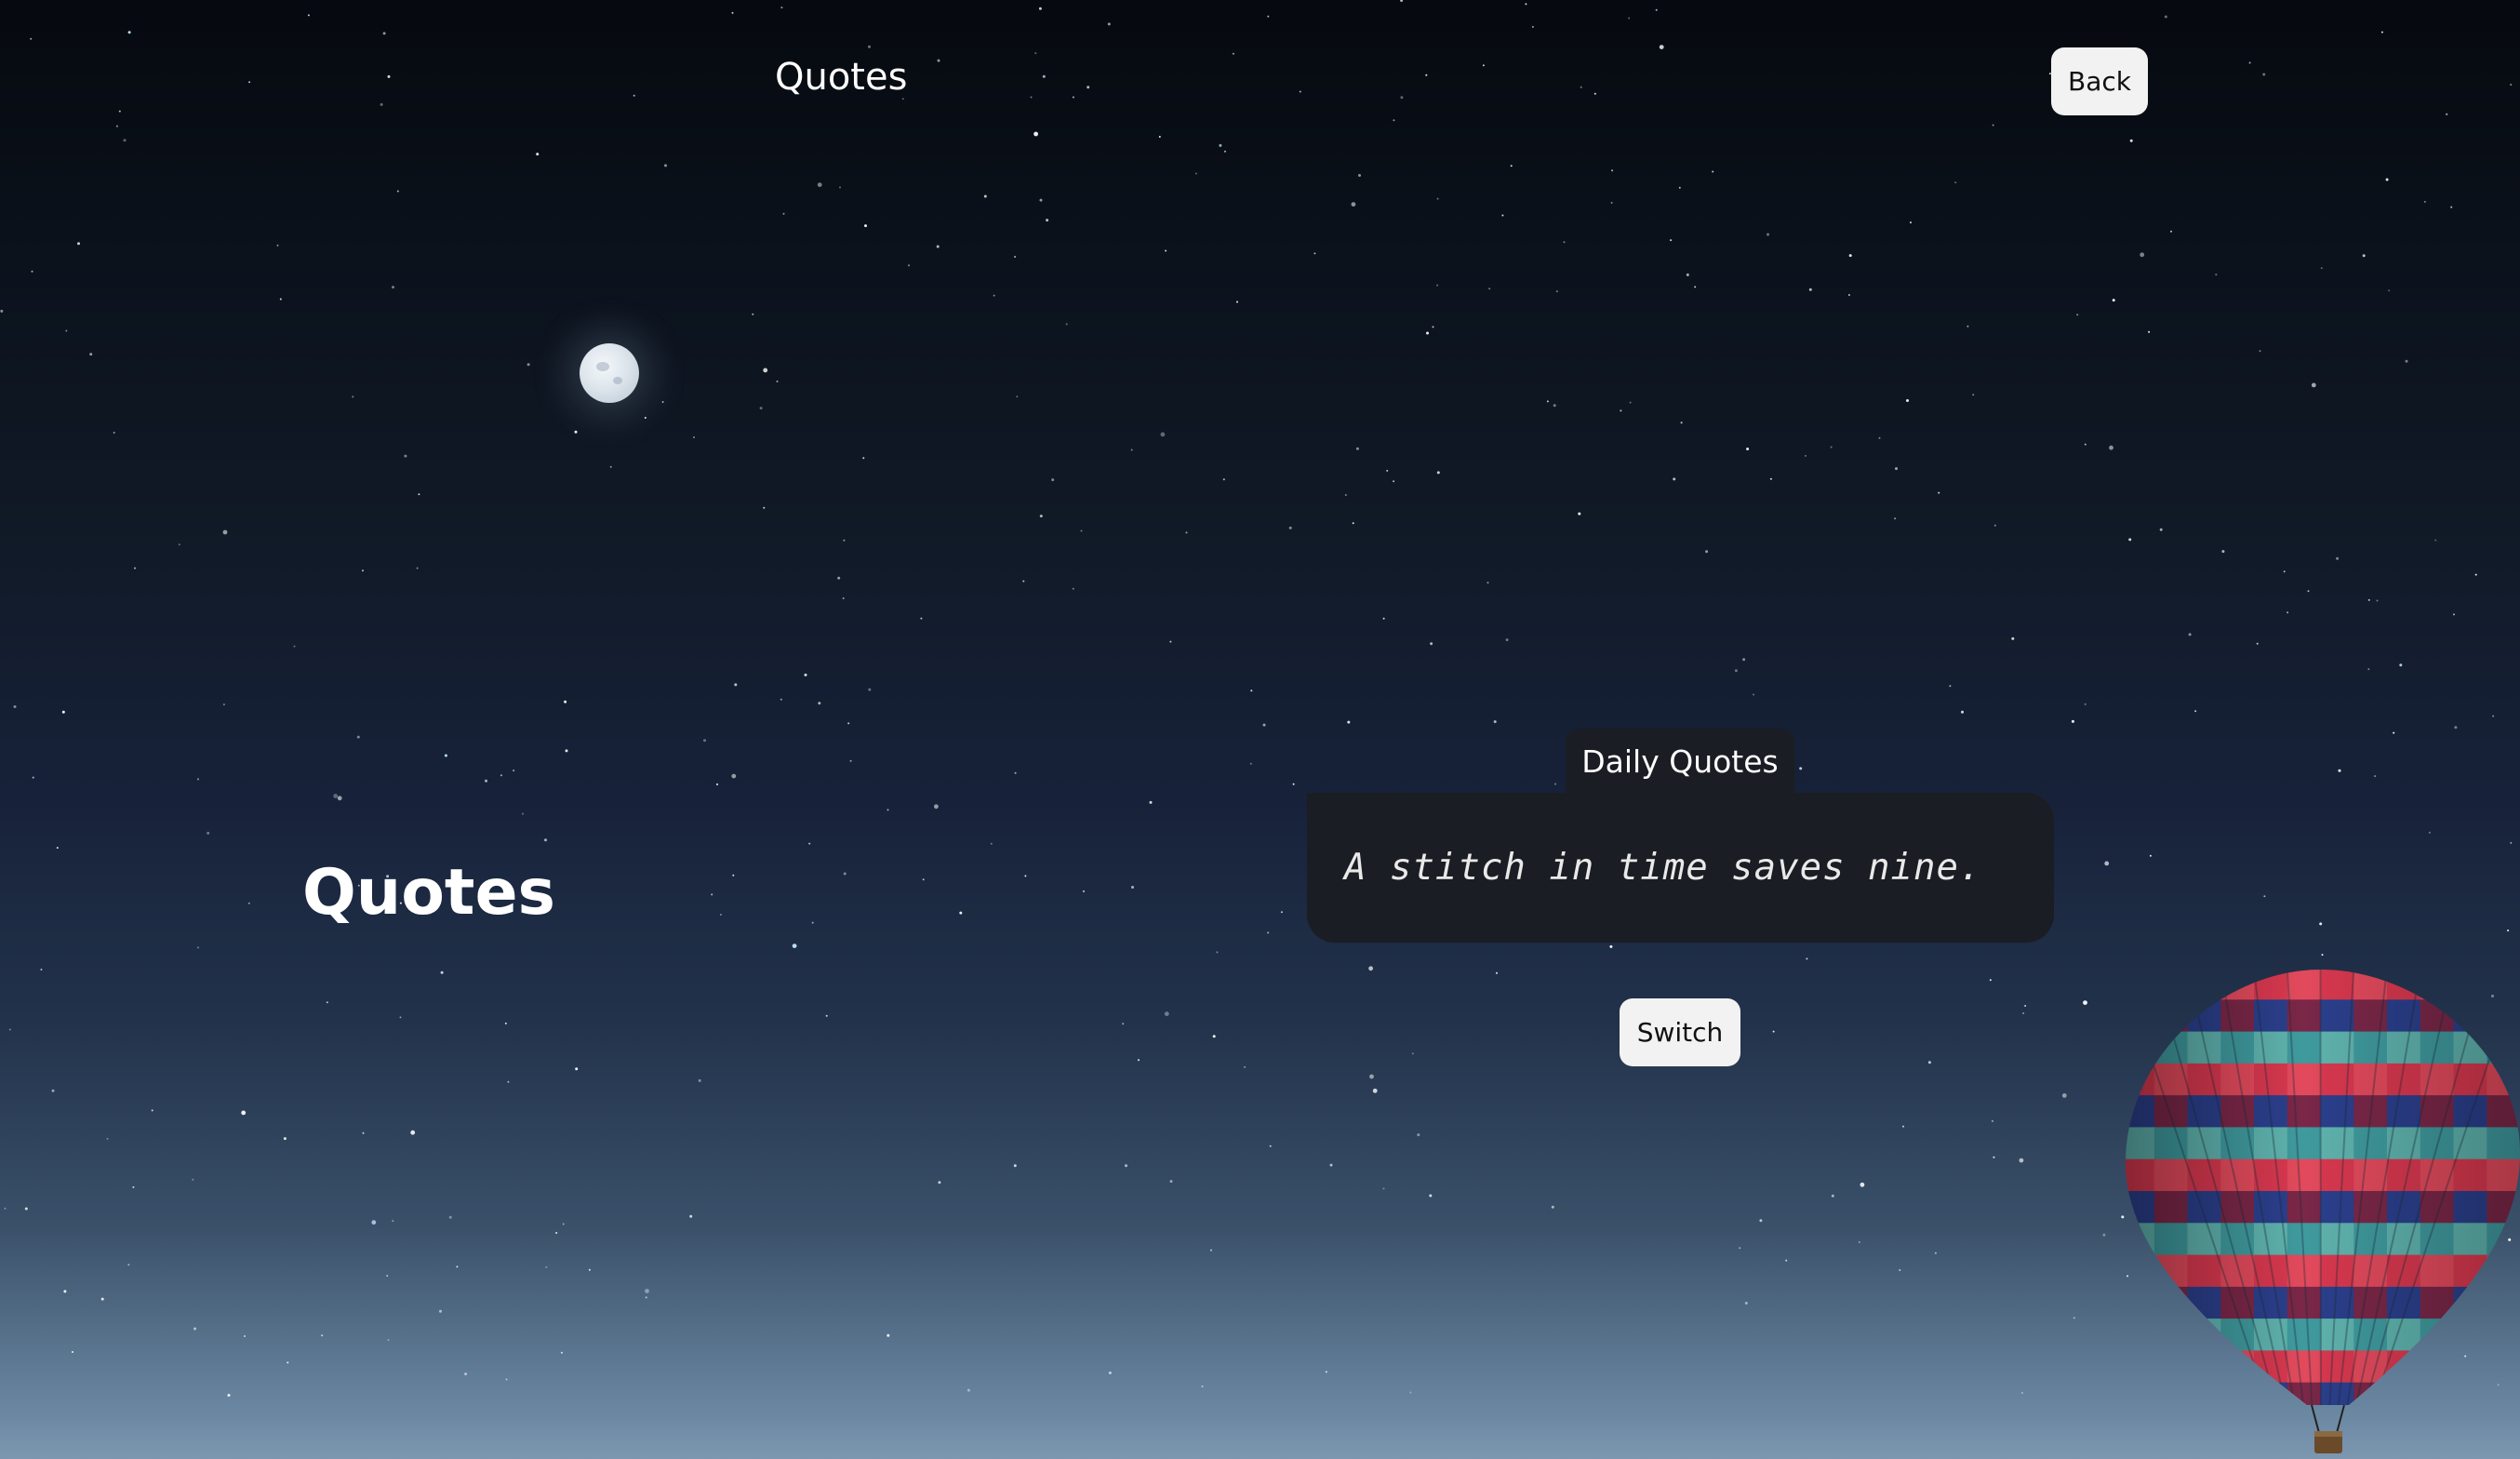  What do you see at coordinates (1680, 1032) in the screenshot?
I see `switch-button: Switch` at bounding box center [1680, 1032].